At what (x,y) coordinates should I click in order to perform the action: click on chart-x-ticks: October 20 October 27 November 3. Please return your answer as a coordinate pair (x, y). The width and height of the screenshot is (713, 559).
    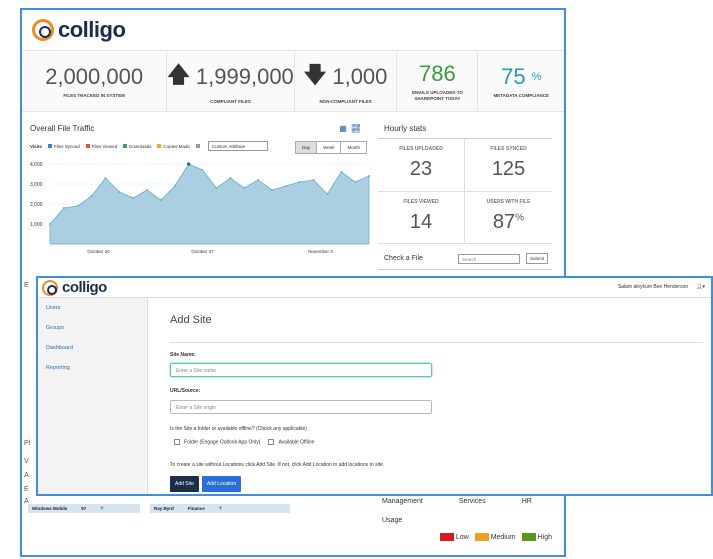
    Looking at the image, I should click on (210, 251).